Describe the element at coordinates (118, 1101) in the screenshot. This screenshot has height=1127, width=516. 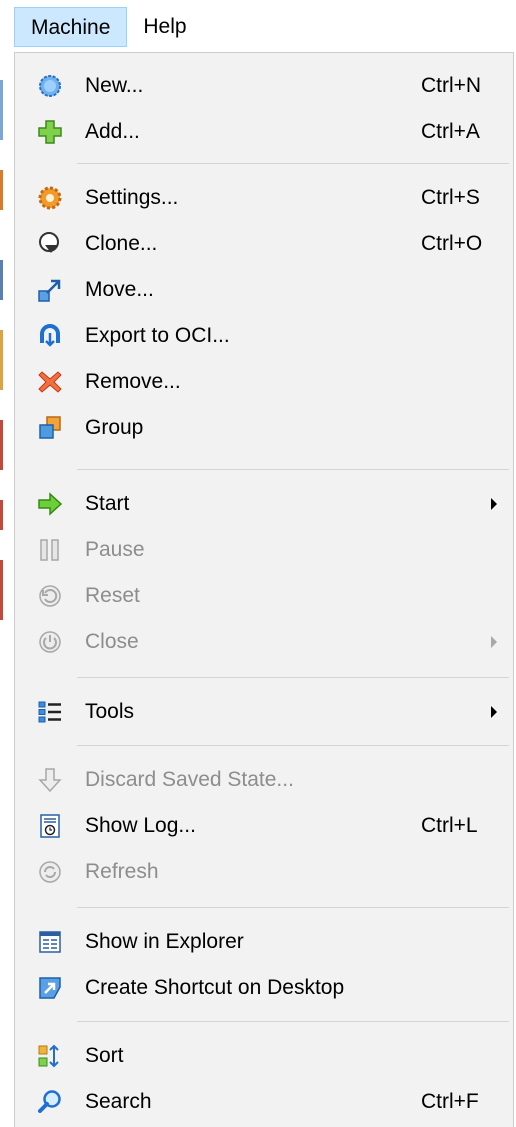
I see `menu-item-label: Search` at that location.